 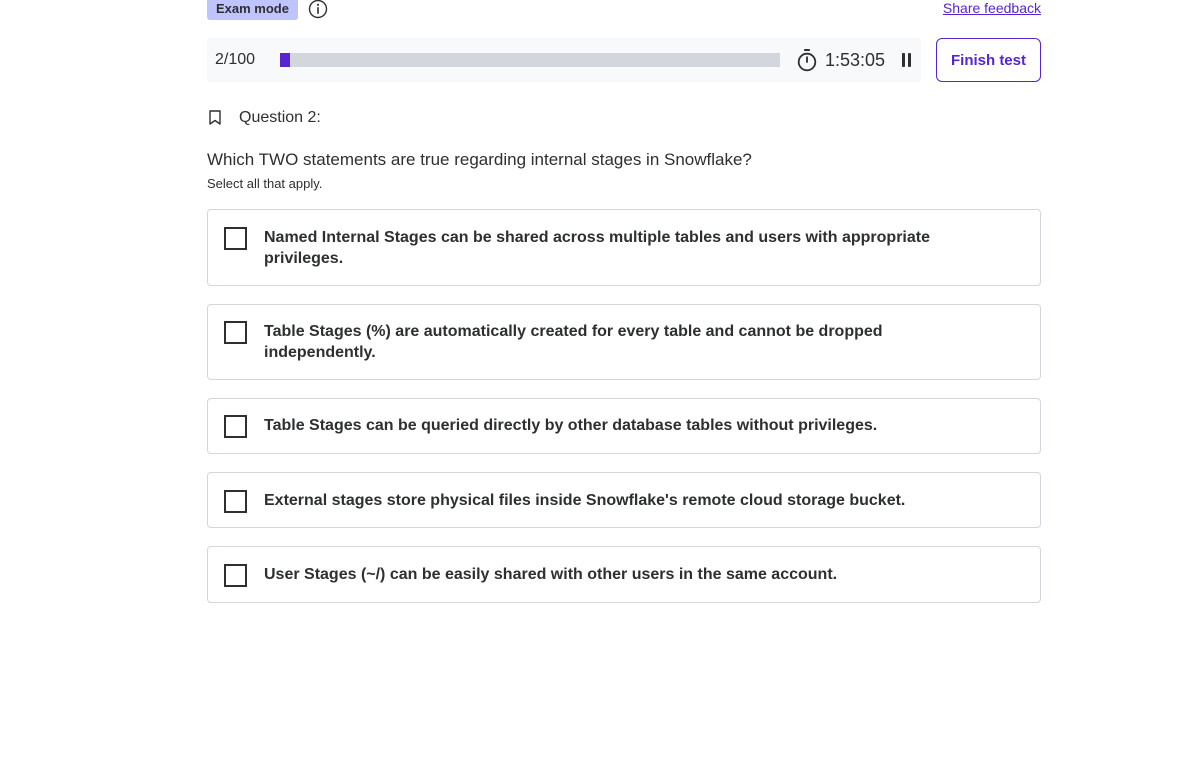 What do you see at coordinates (906, 60) in the screenshot?
I see `pause-icon` at bounding box center [906, 60].